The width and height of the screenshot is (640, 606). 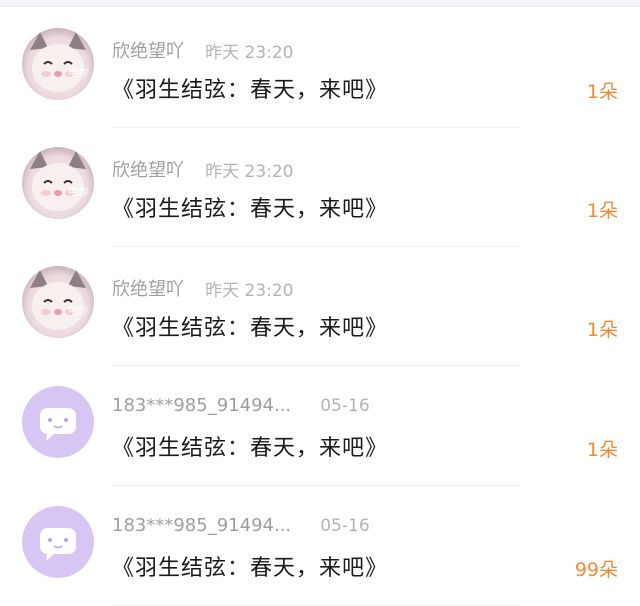 What do you see at coordinates (596, 570) in the screenshot?
I see `flower-count: 99朵` at bounding box center [596, 570].